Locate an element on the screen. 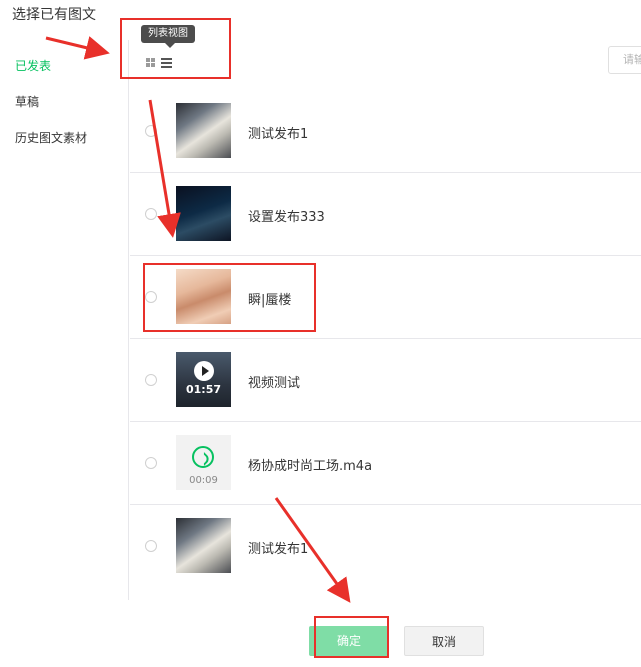 The width and height of the screenshot is (641, 667). play-icon is located at coordinates (204, 371).